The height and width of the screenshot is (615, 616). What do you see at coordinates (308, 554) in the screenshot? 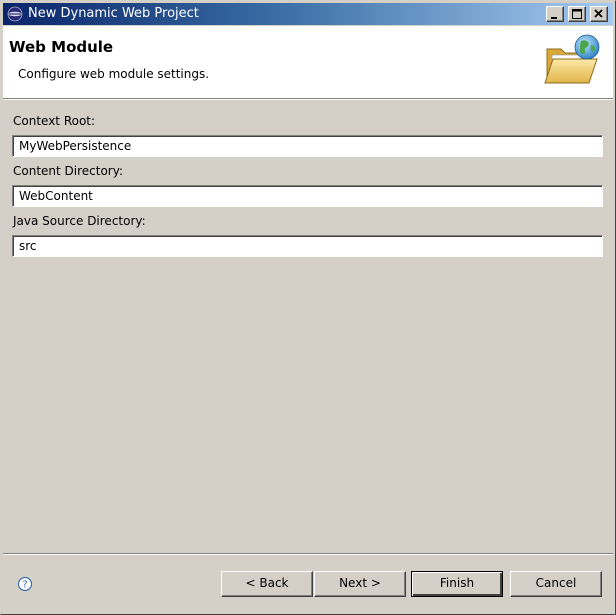
I see `footer-separator` at bounding box center [308, 554].